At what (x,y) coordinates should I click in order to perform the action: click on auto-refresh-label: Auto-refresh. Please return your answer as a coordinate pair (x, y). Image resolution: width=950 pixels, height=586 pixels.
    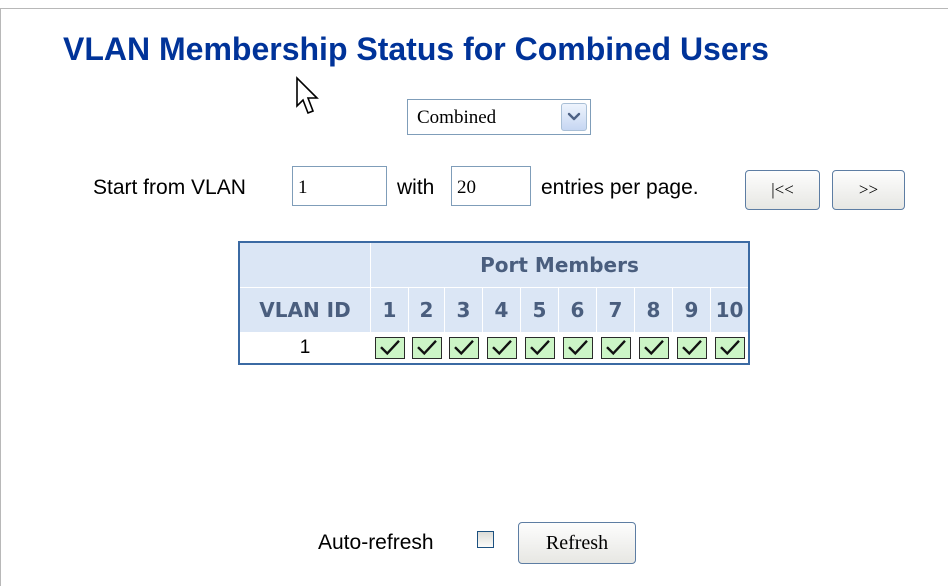
    Looking at the image, I should click on (376, 542).